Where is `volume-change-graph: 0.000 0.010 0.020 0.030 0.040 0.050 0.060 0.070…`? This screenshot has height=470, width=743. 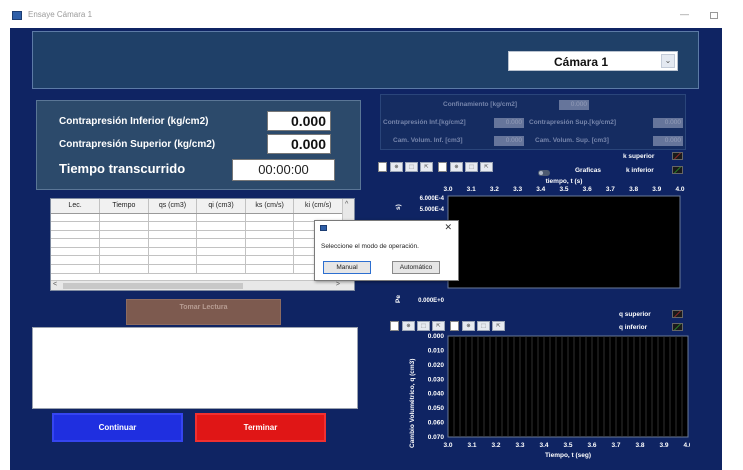
volume-change-graph: 0.000 0.010 0.020 0.030 0.040 0.050 0.060 0.070… is located at coordinates (530, 399).